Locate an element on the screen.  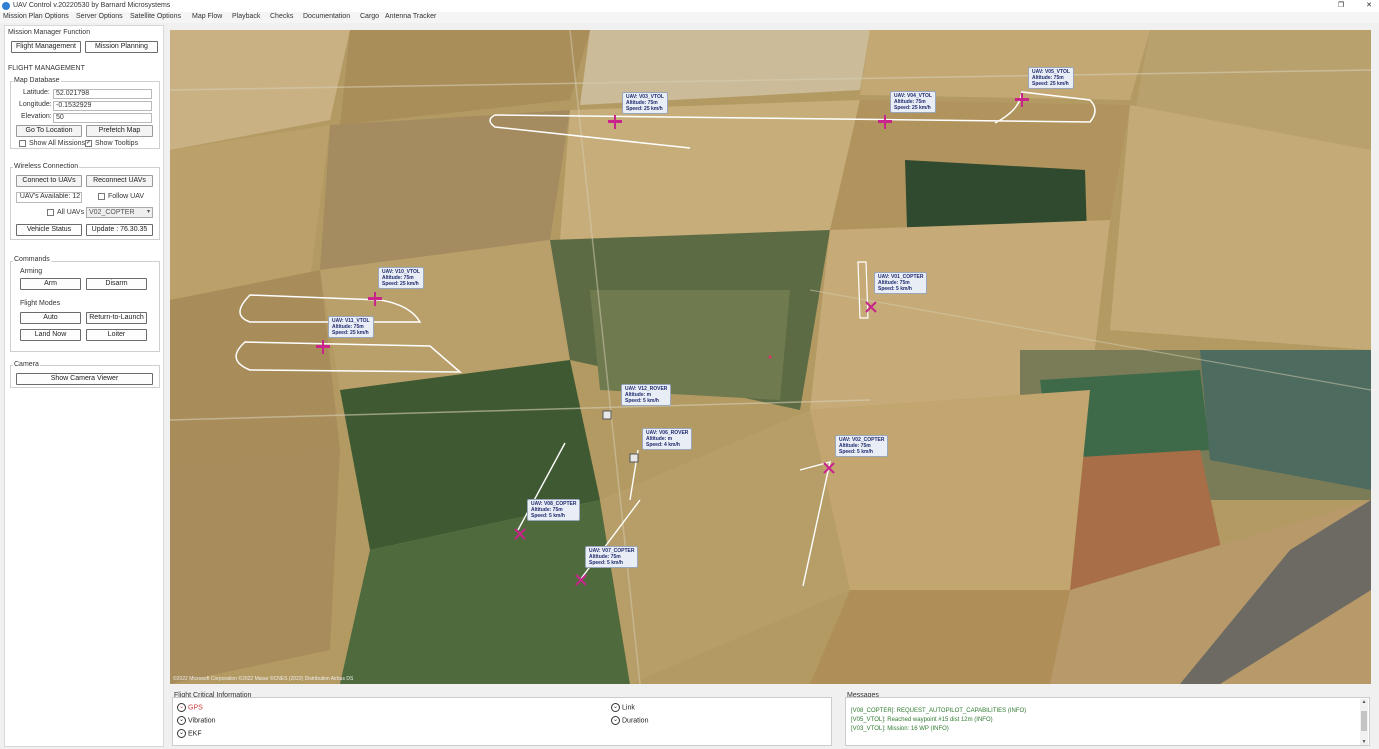
vibration-status: ⌄ Vibration is located at coordinates (196, 720).